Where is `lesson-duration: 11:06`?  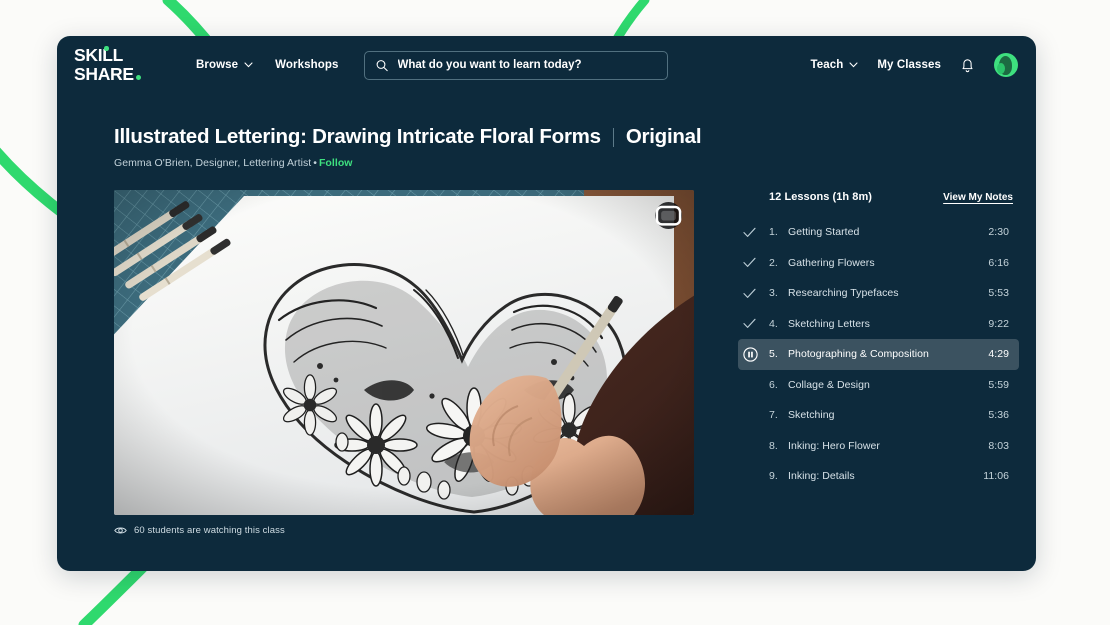
lesson-duration: 11:06 is located at coordinates (996, 476).